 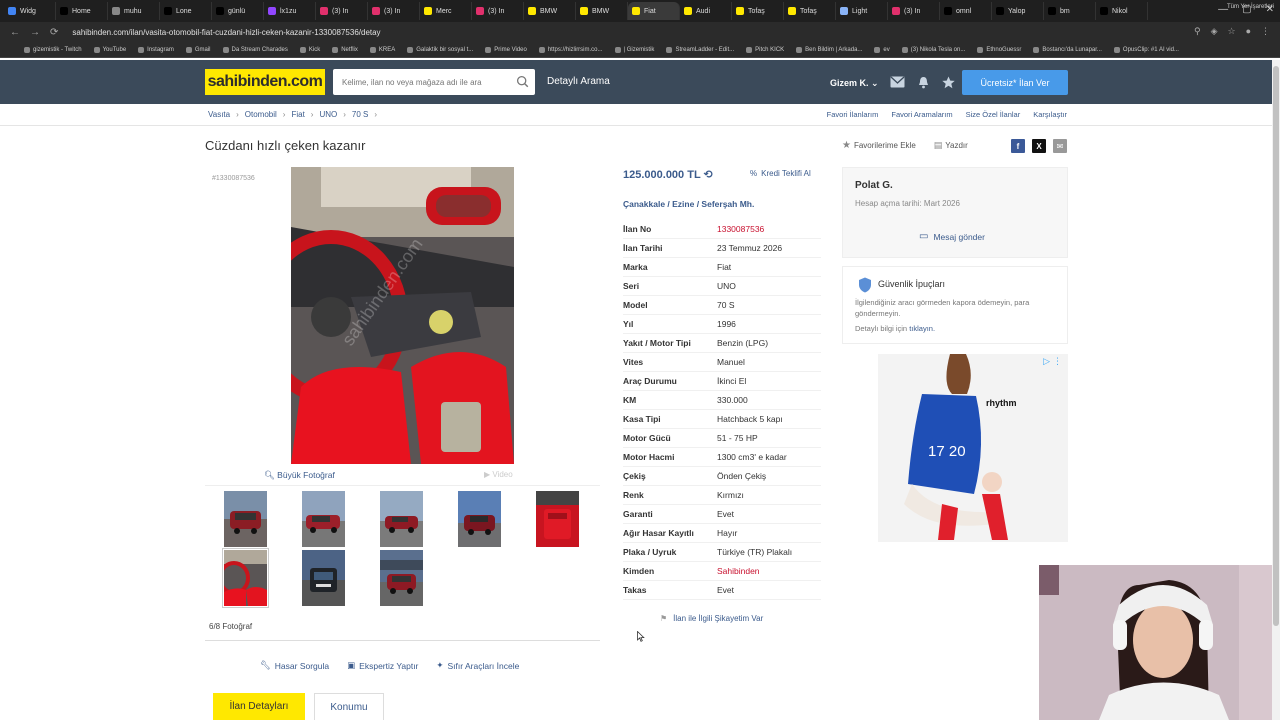 I want to click on breadcrumb-item: Fiat, so click(x=297, y=114).